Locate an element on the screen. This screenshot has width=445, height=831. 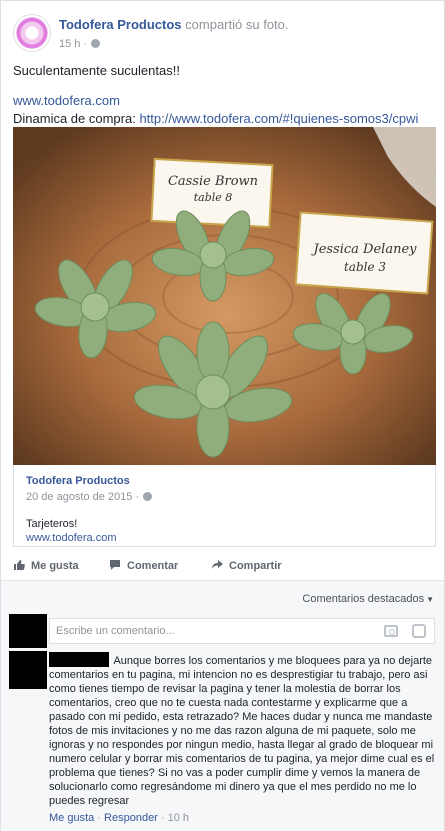
preview-description: Tarjeteros! www.todofera.com is located at coordinates (224, 531).